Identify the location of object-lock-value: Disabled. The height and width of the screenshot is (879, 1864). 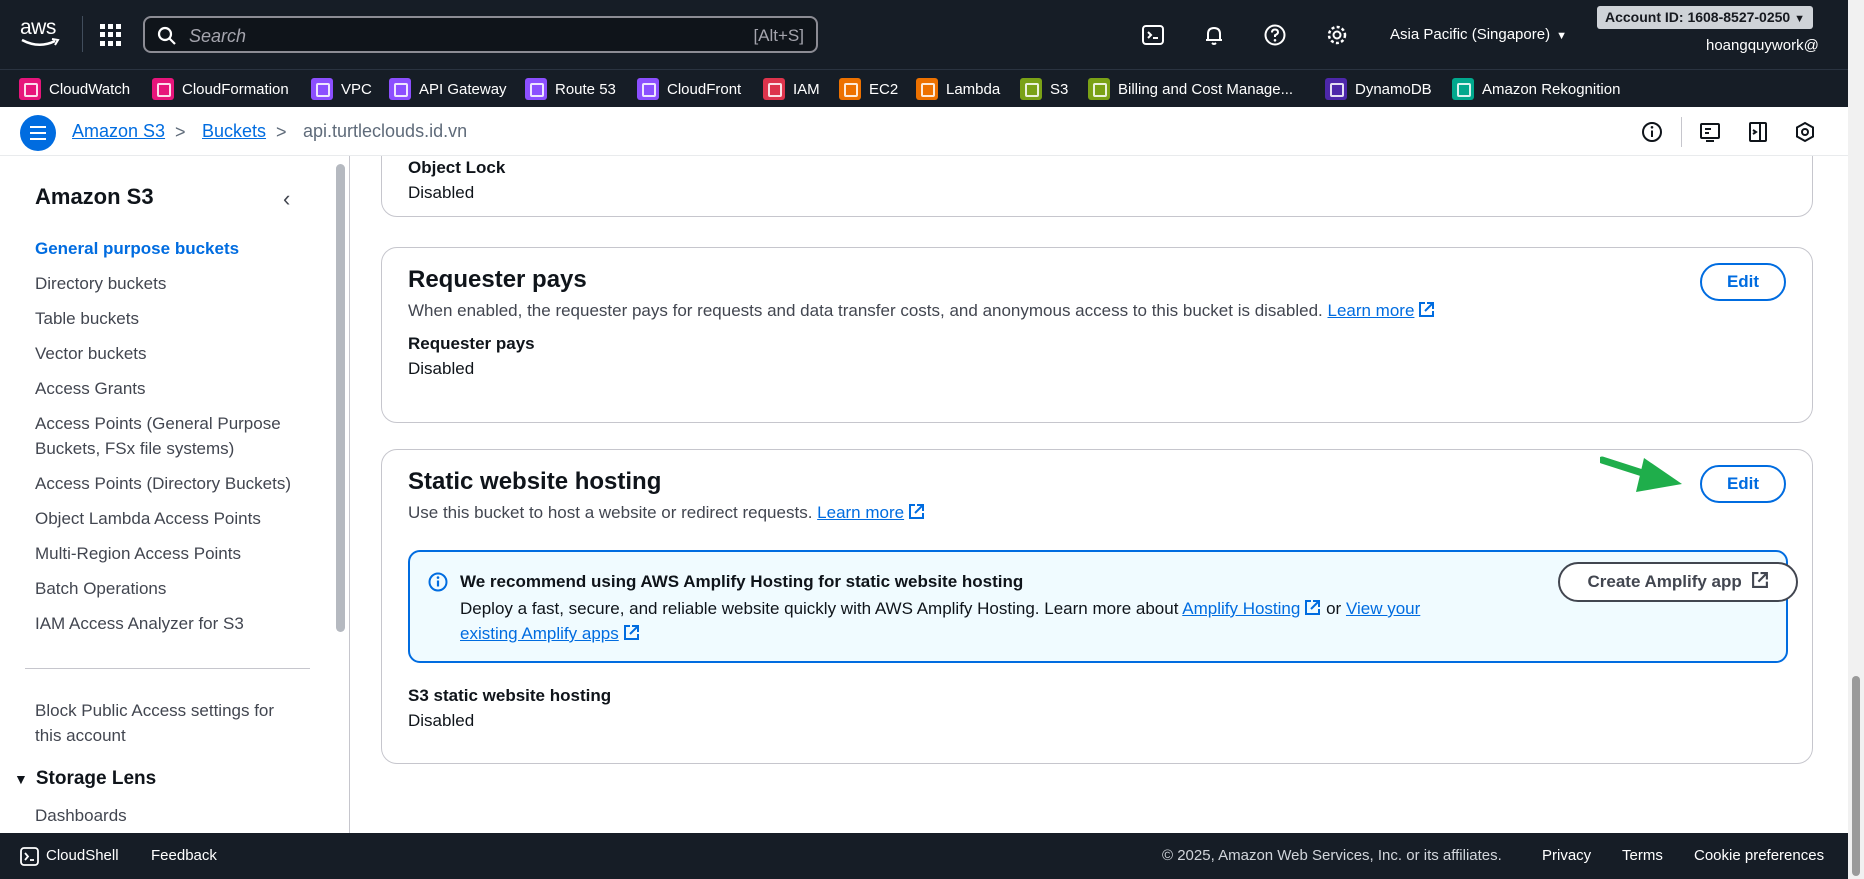
(441, 192).